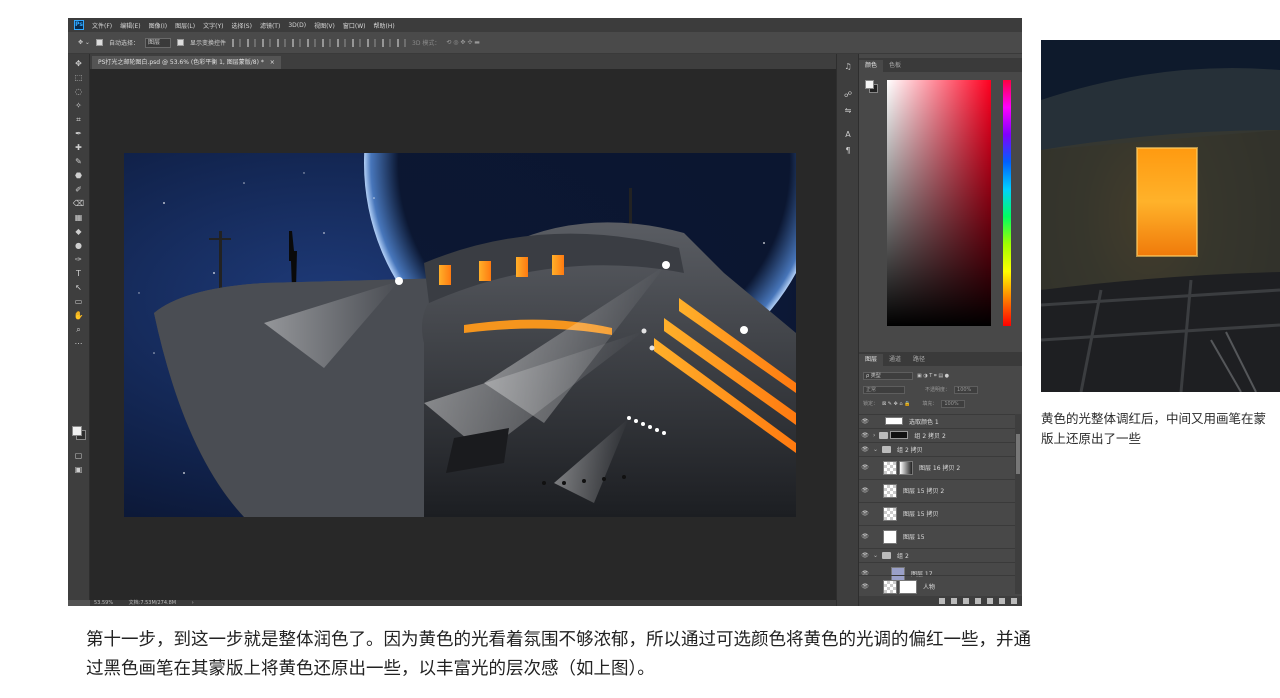 This screenshot has height=698, width=1280. I want to click on hue-slider, so click(1007, 203).